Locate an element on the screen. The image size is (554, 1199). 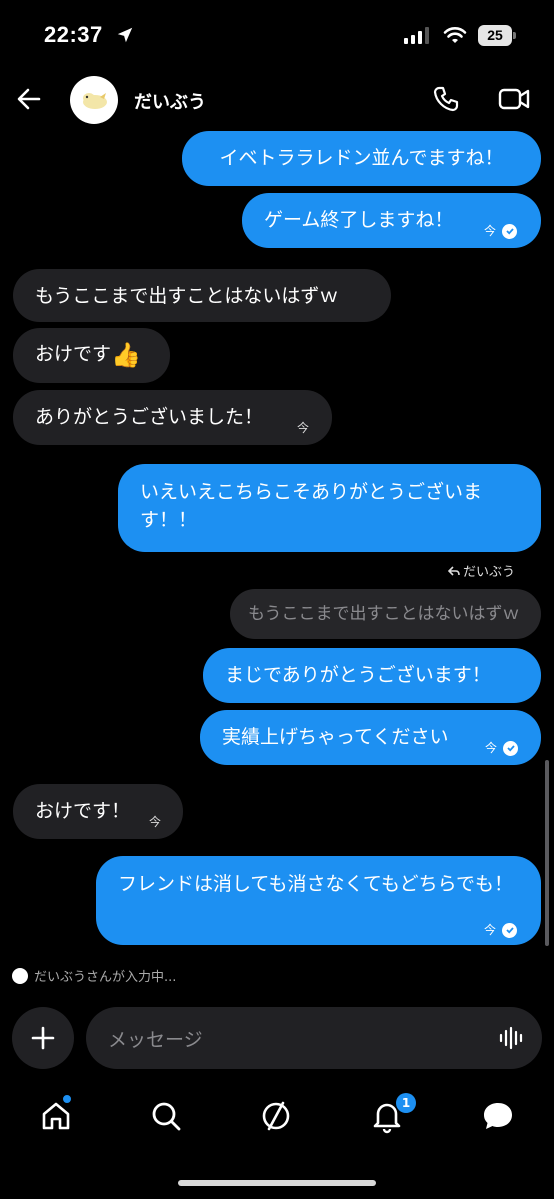
outgoing-message: いえいえこちらこそありがとうございます！！ is located at coordinates (329, 508).